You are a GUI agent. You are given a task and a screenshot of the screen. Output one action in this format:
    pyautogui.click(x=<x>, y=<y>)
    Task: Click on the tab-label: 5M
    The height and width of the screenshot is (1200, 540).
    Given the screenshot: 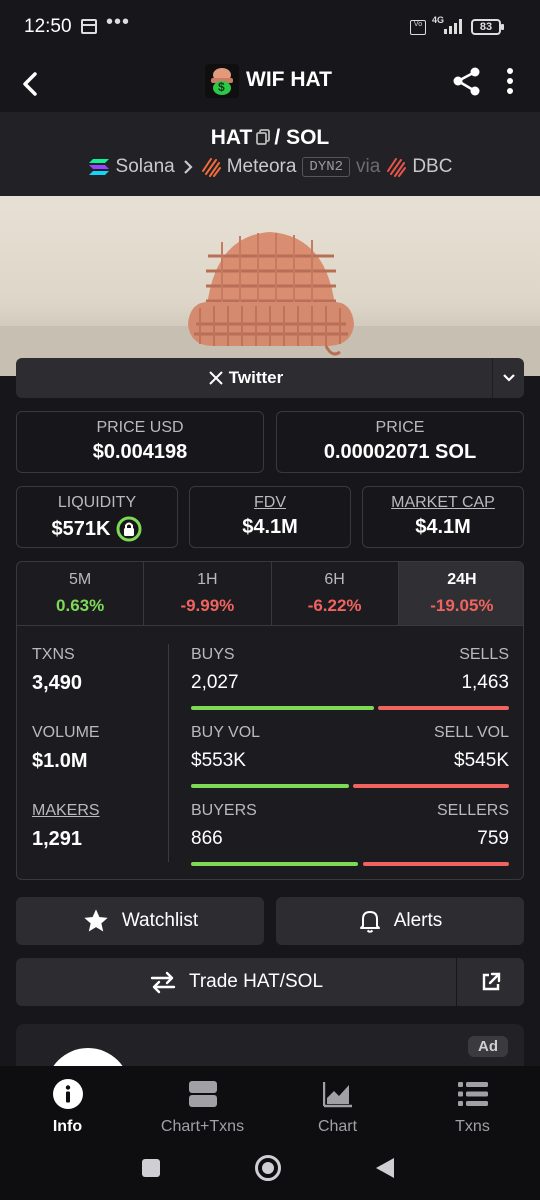 What is the action you would take?
    pyautogui.click(x=80, y=579)
    